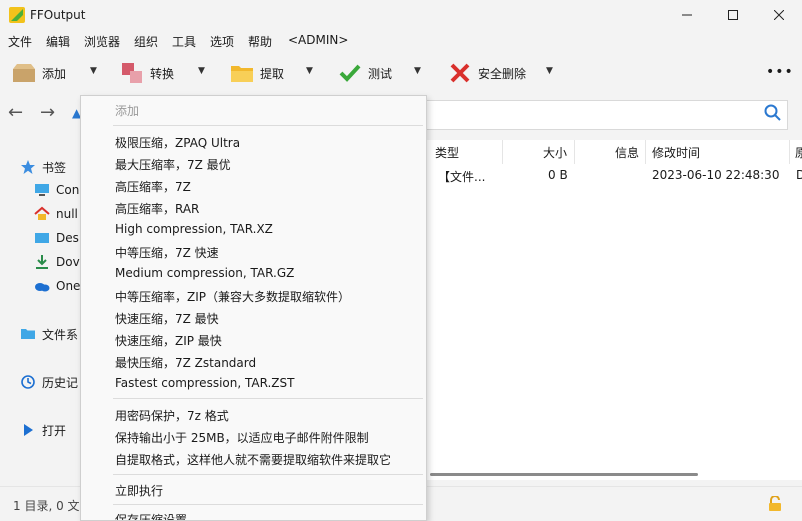 This screenshot has width=802, height=521. I want to click on convert-button: 转换, so click(147, 73).